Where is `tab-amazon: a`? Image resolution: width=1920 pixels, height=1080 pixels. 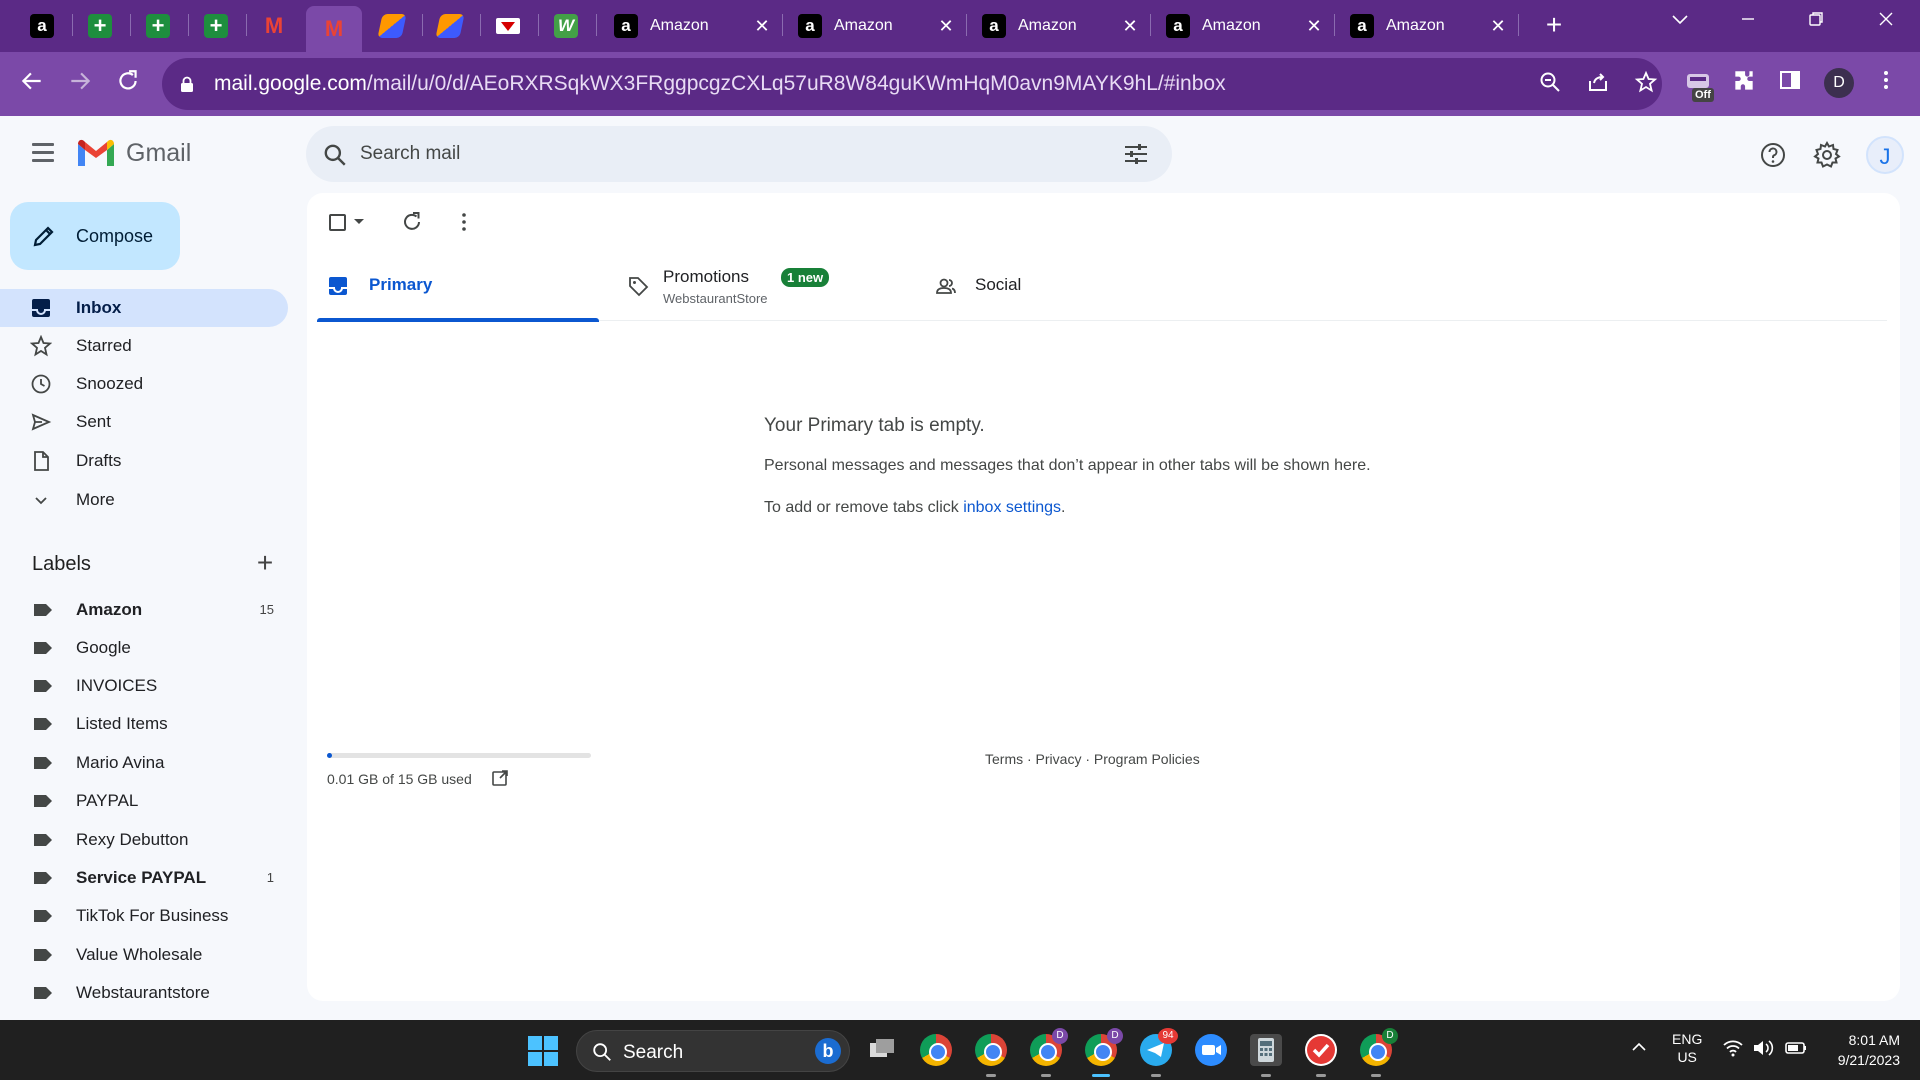 tab-amazon: a is located at coordinates (42, 26).